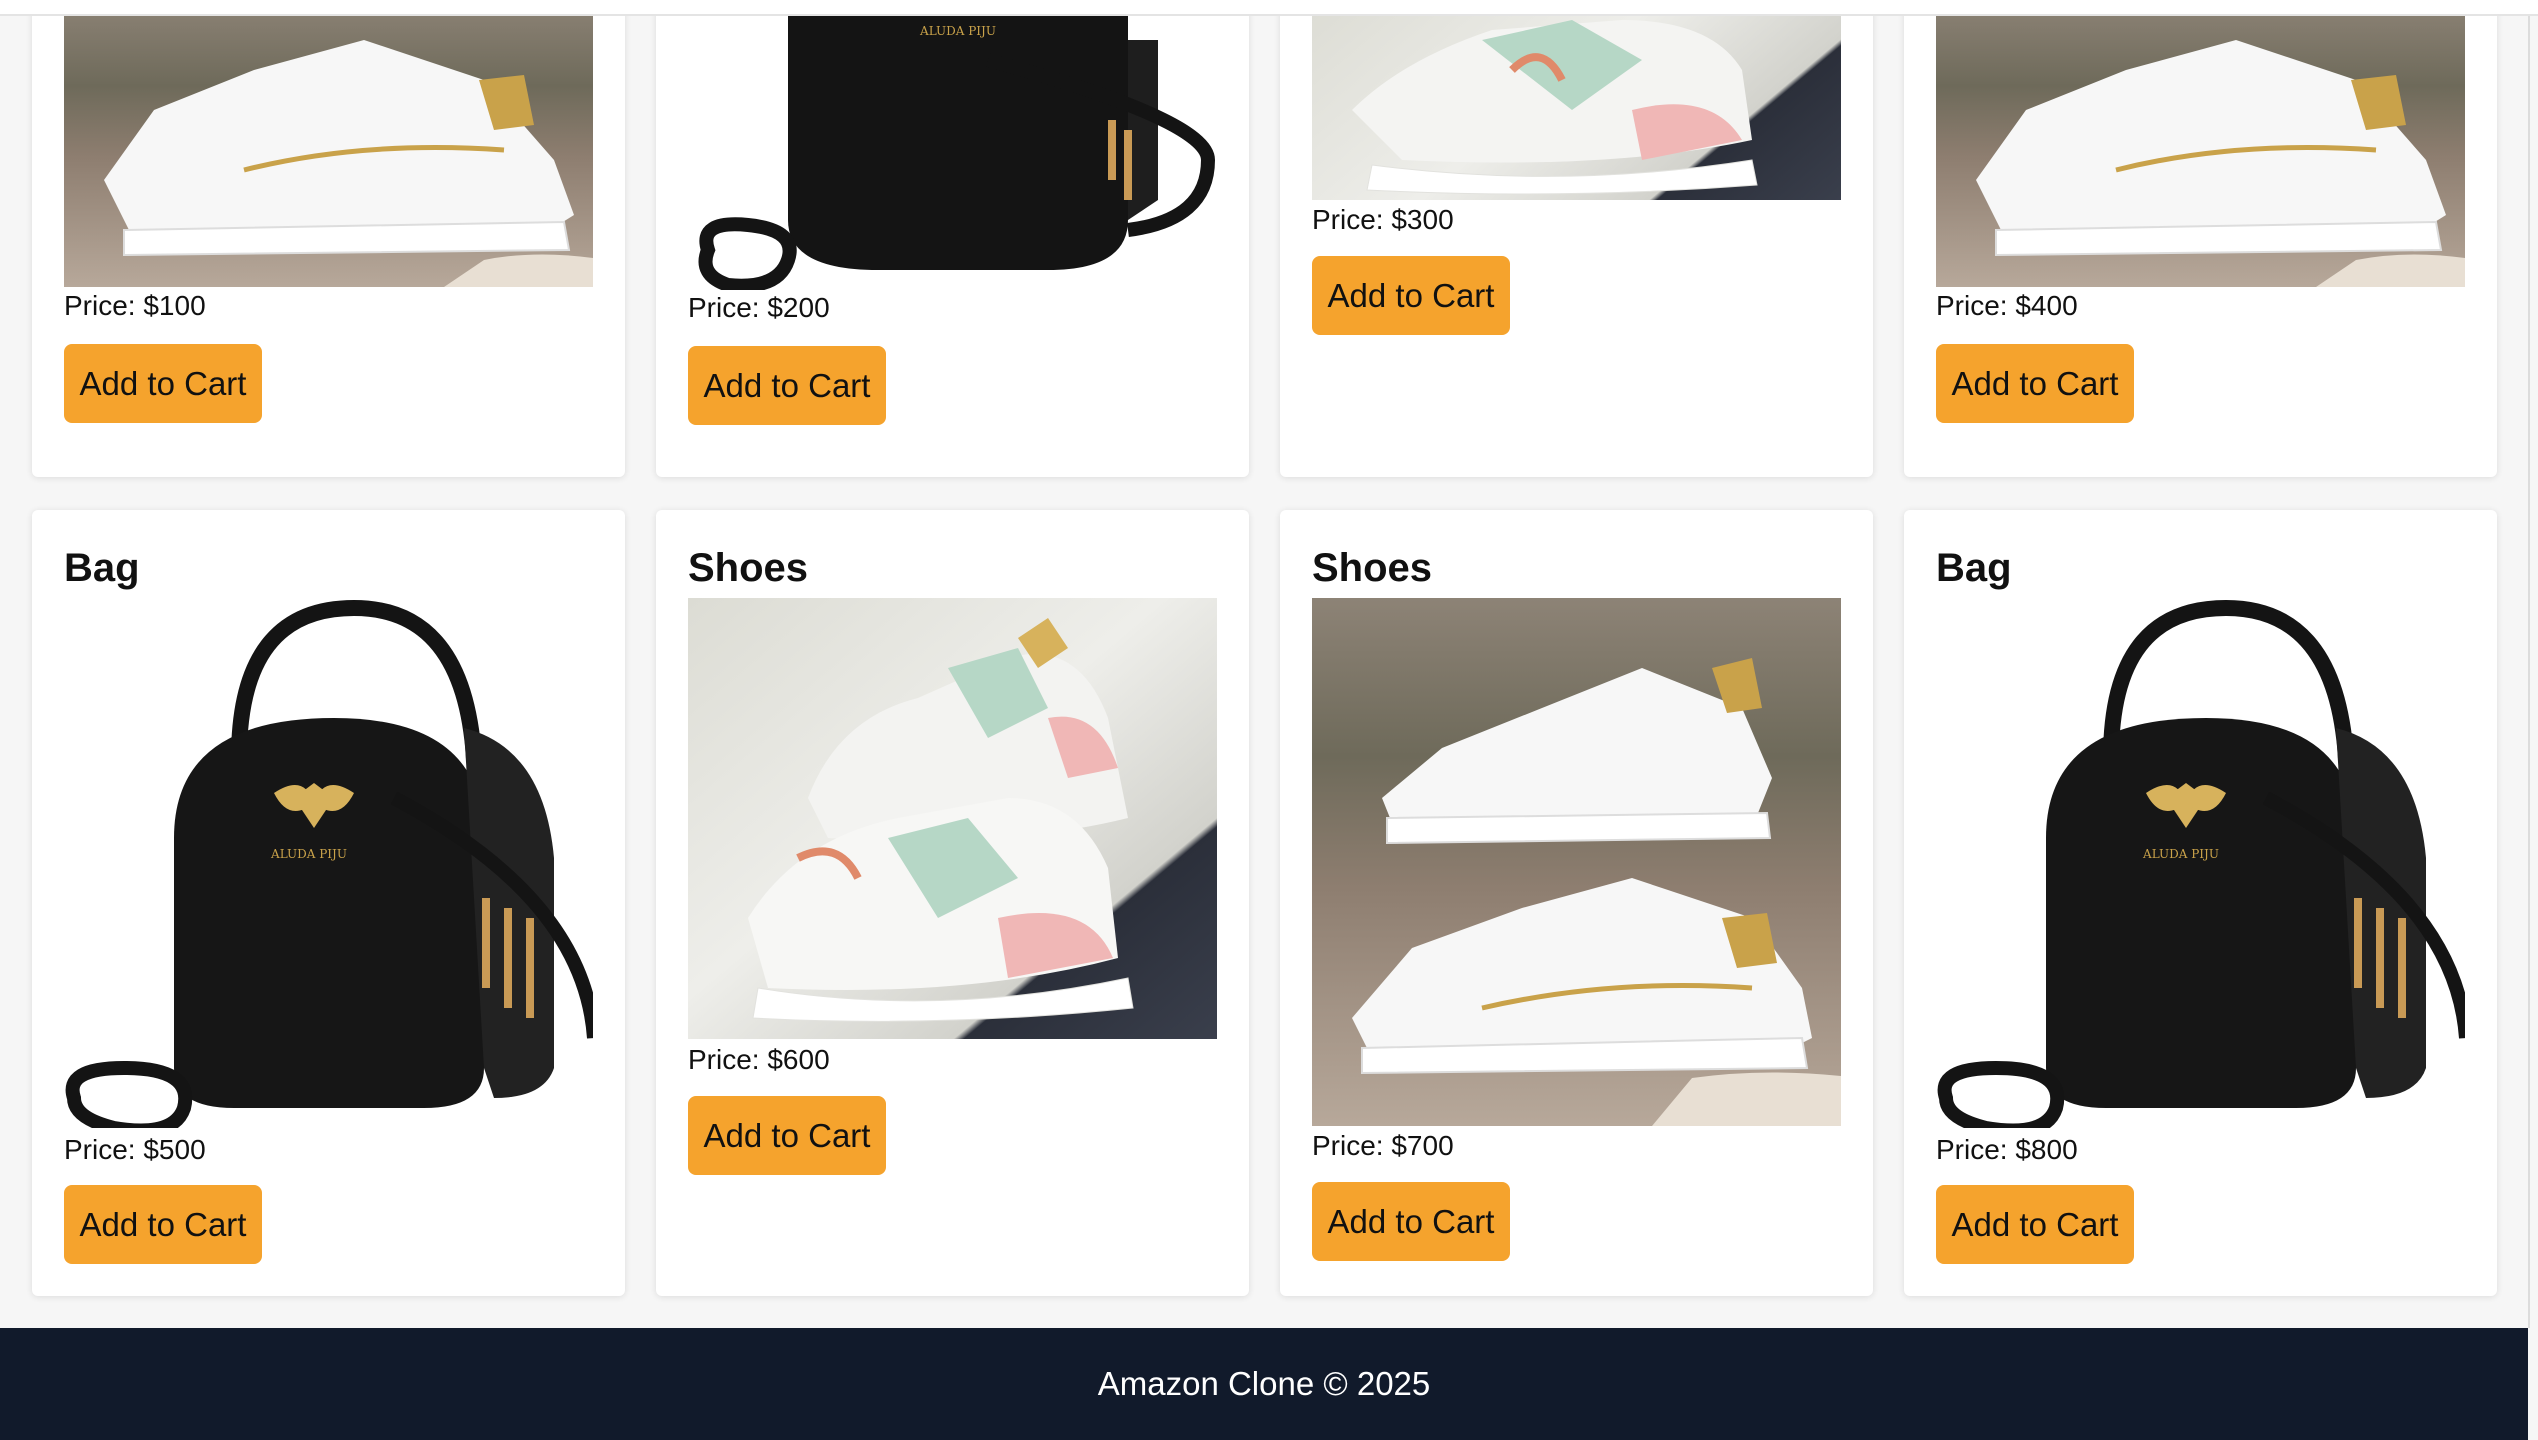 Image resolution: width=2538 pixels, height=1440 pixels. I want to click on product-price: Price: $300, so click(1383, 219).